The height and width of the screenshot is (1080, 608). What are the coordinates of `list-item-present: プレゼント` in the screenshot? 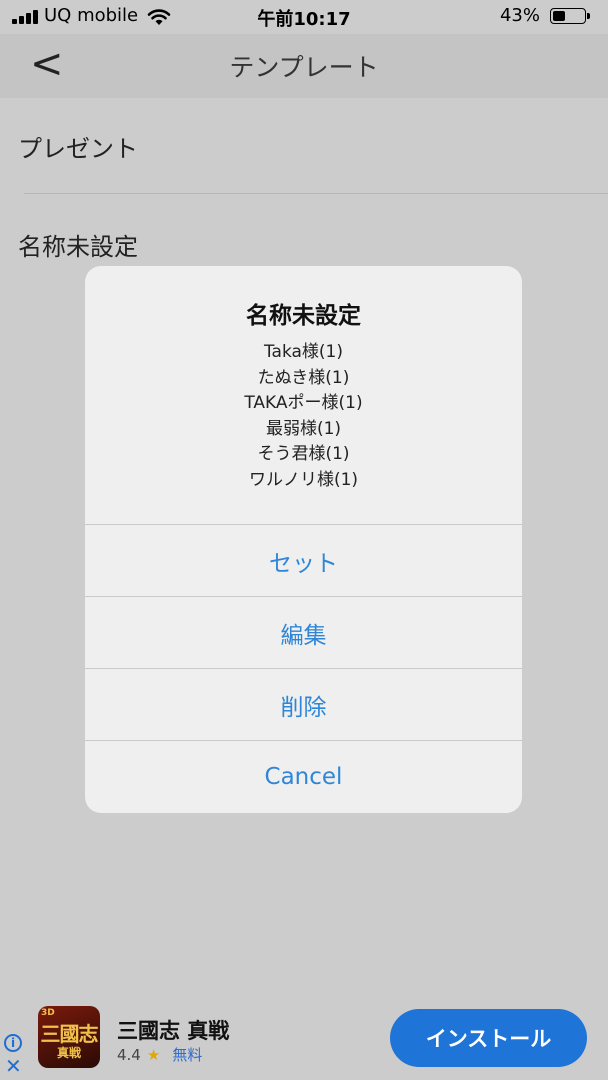 It's located at (78, 146).